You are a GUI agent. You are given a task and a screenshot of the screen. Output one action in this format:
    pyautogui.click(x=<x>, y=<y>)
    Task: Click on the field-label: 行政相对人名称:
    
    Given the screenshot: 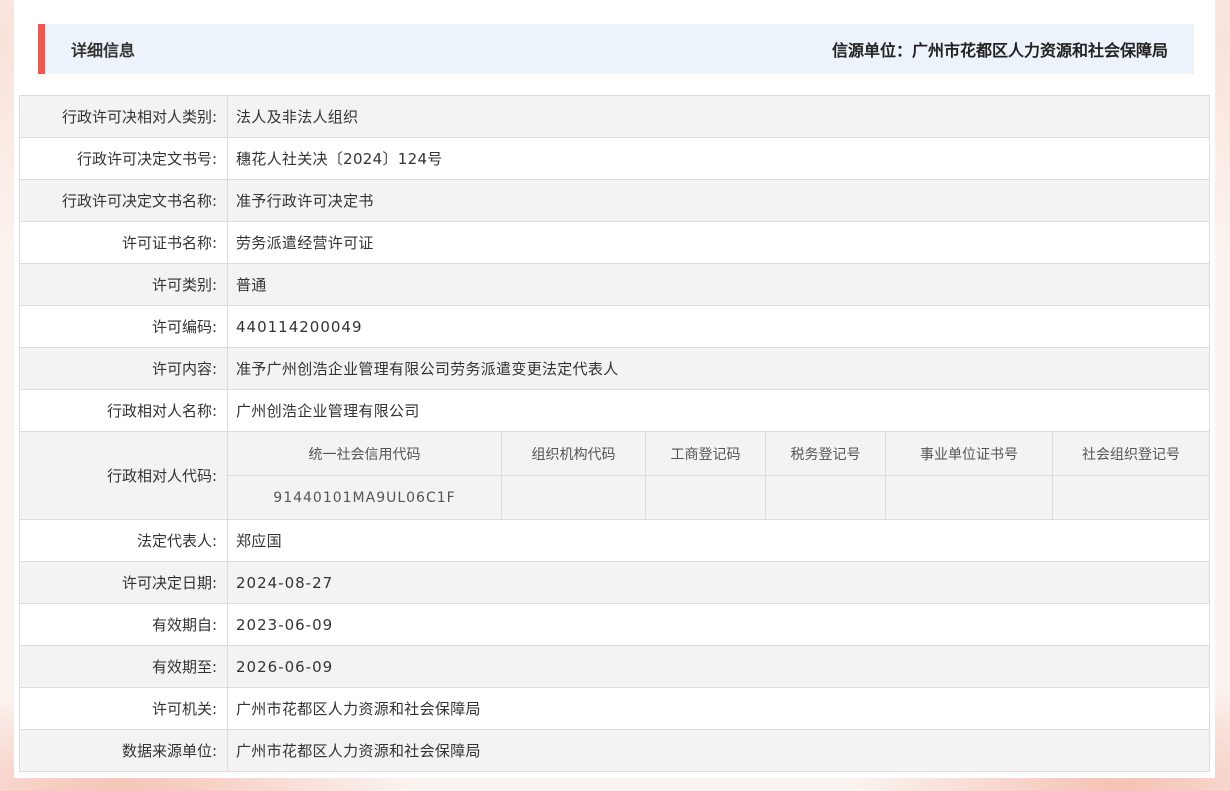 What is the action you would take?
    pyautogui.click(x=123, y=410)
    